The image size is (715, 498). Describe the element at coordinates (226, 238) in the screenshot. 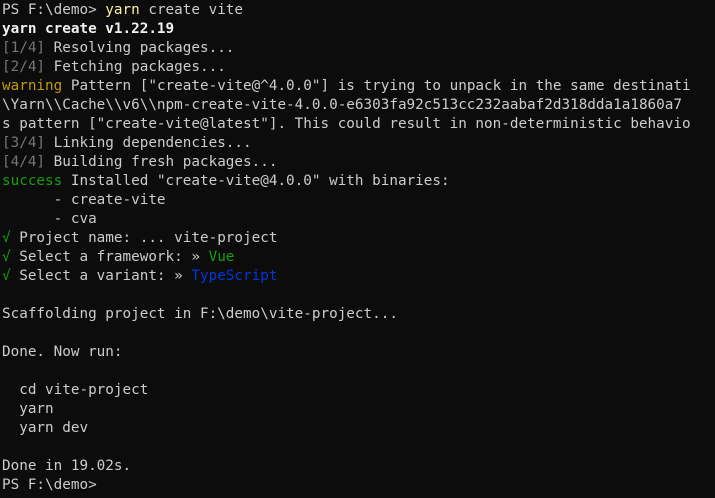

I see `prompt-value: vite-project` at that location.